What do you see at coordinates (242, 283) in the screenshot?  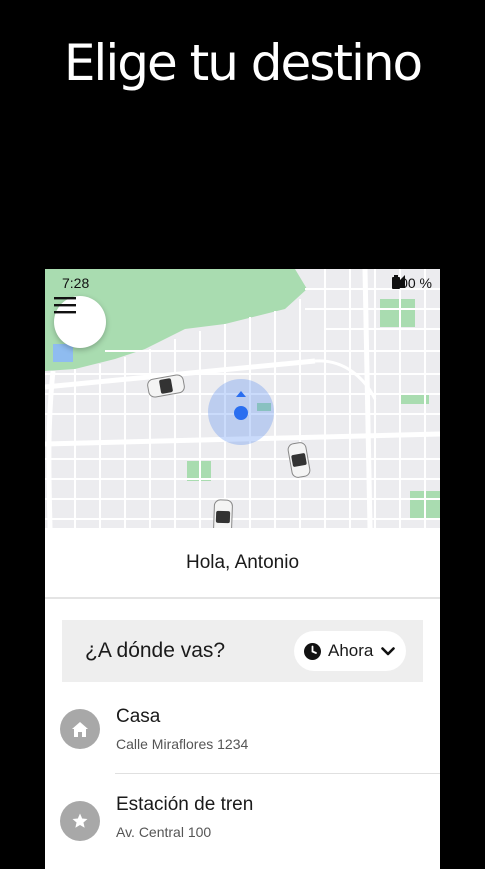 I see `status-bar: 7:28 100 %` at bounding box center [242, 283].